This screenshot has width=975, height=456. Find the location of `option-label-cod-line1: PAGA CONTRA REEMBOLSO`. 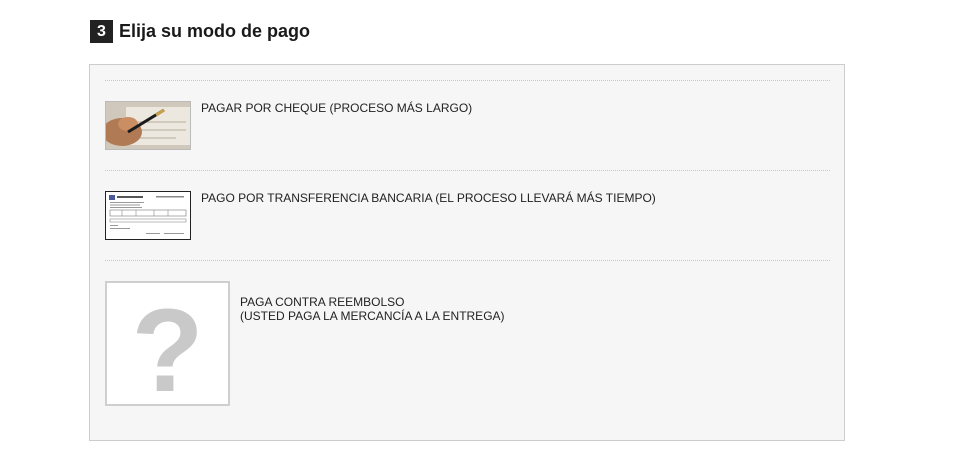

option-label-cod-line1: PAGA CONTRA REEMBOLSO is located at coordinates (322, 302).